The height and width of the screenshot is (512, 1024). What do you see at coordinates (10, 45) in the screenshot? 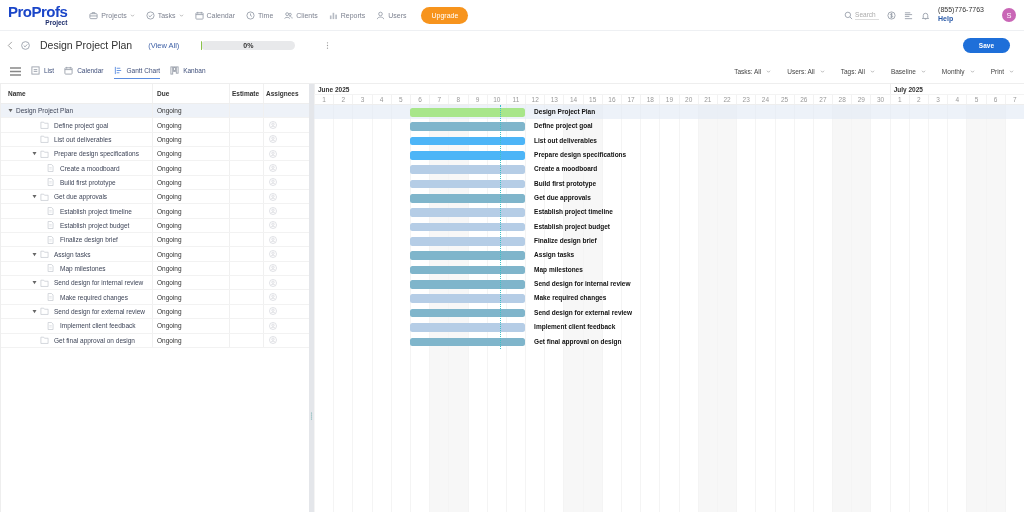
I see `back-icon` at bounding box center [10, 45].